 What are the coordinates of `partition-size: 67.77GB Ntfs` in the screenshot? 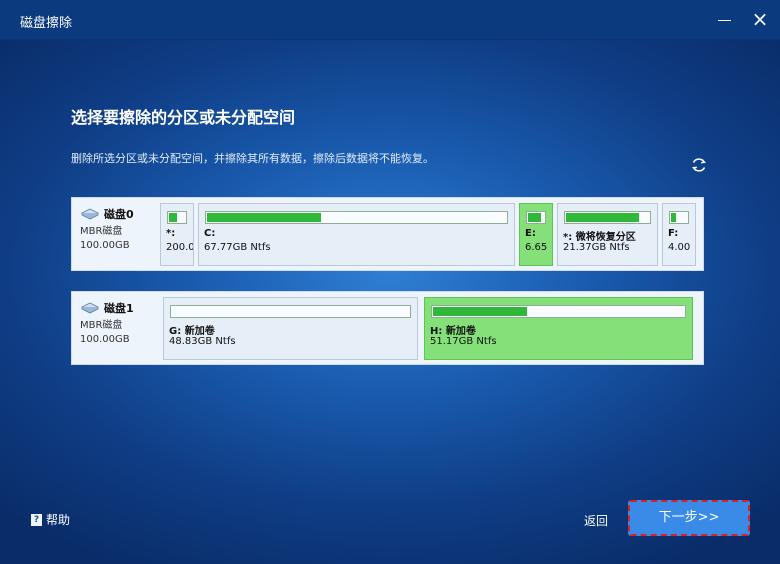 It's located at (237, 247).